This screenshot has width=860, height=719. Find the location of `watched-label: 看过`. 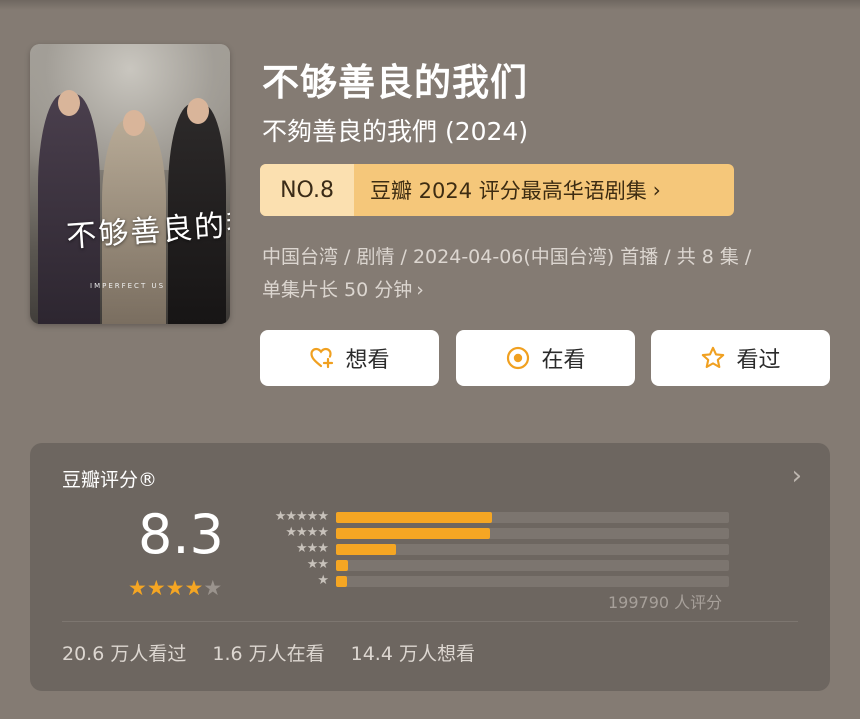

watched-label: 看过 is located at coordinates (758, 360).